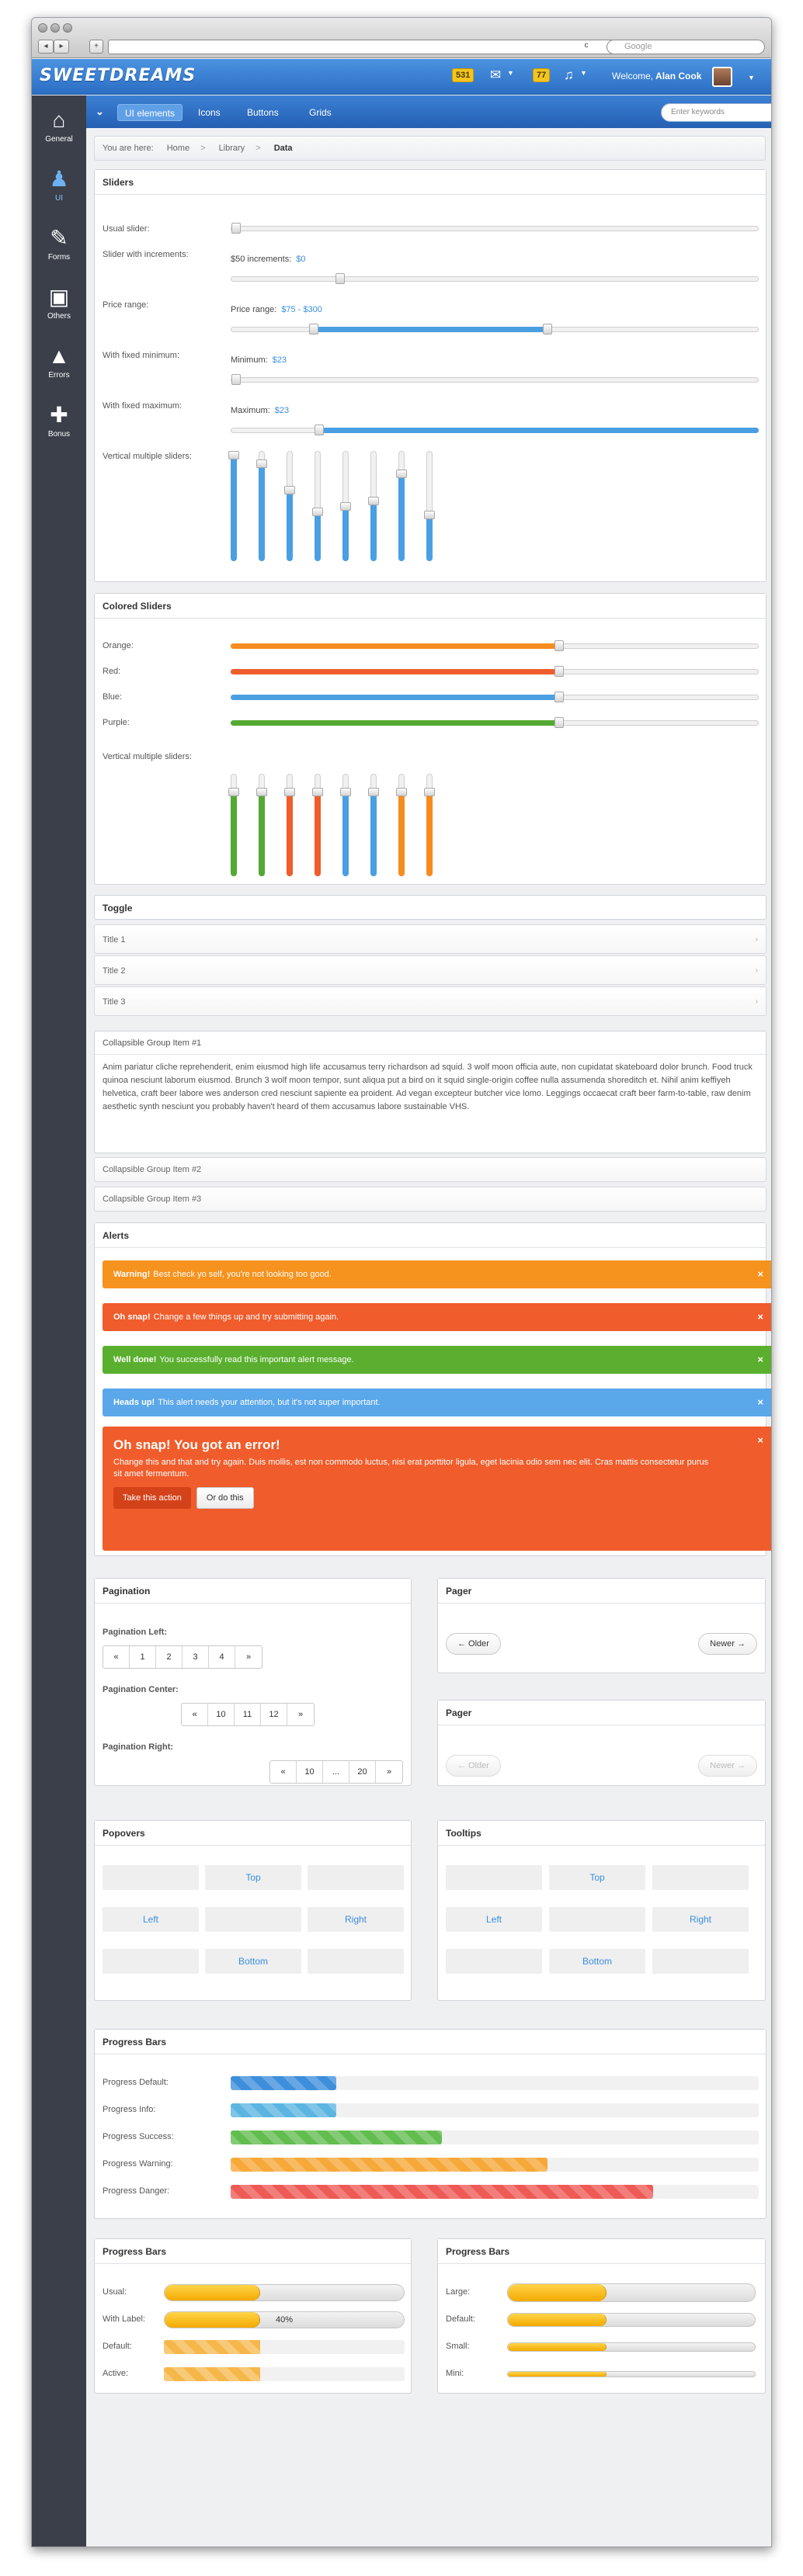  Describe the element at coordinates (221, 1714) in the screenshot. I see `page-link: 10` at that location.